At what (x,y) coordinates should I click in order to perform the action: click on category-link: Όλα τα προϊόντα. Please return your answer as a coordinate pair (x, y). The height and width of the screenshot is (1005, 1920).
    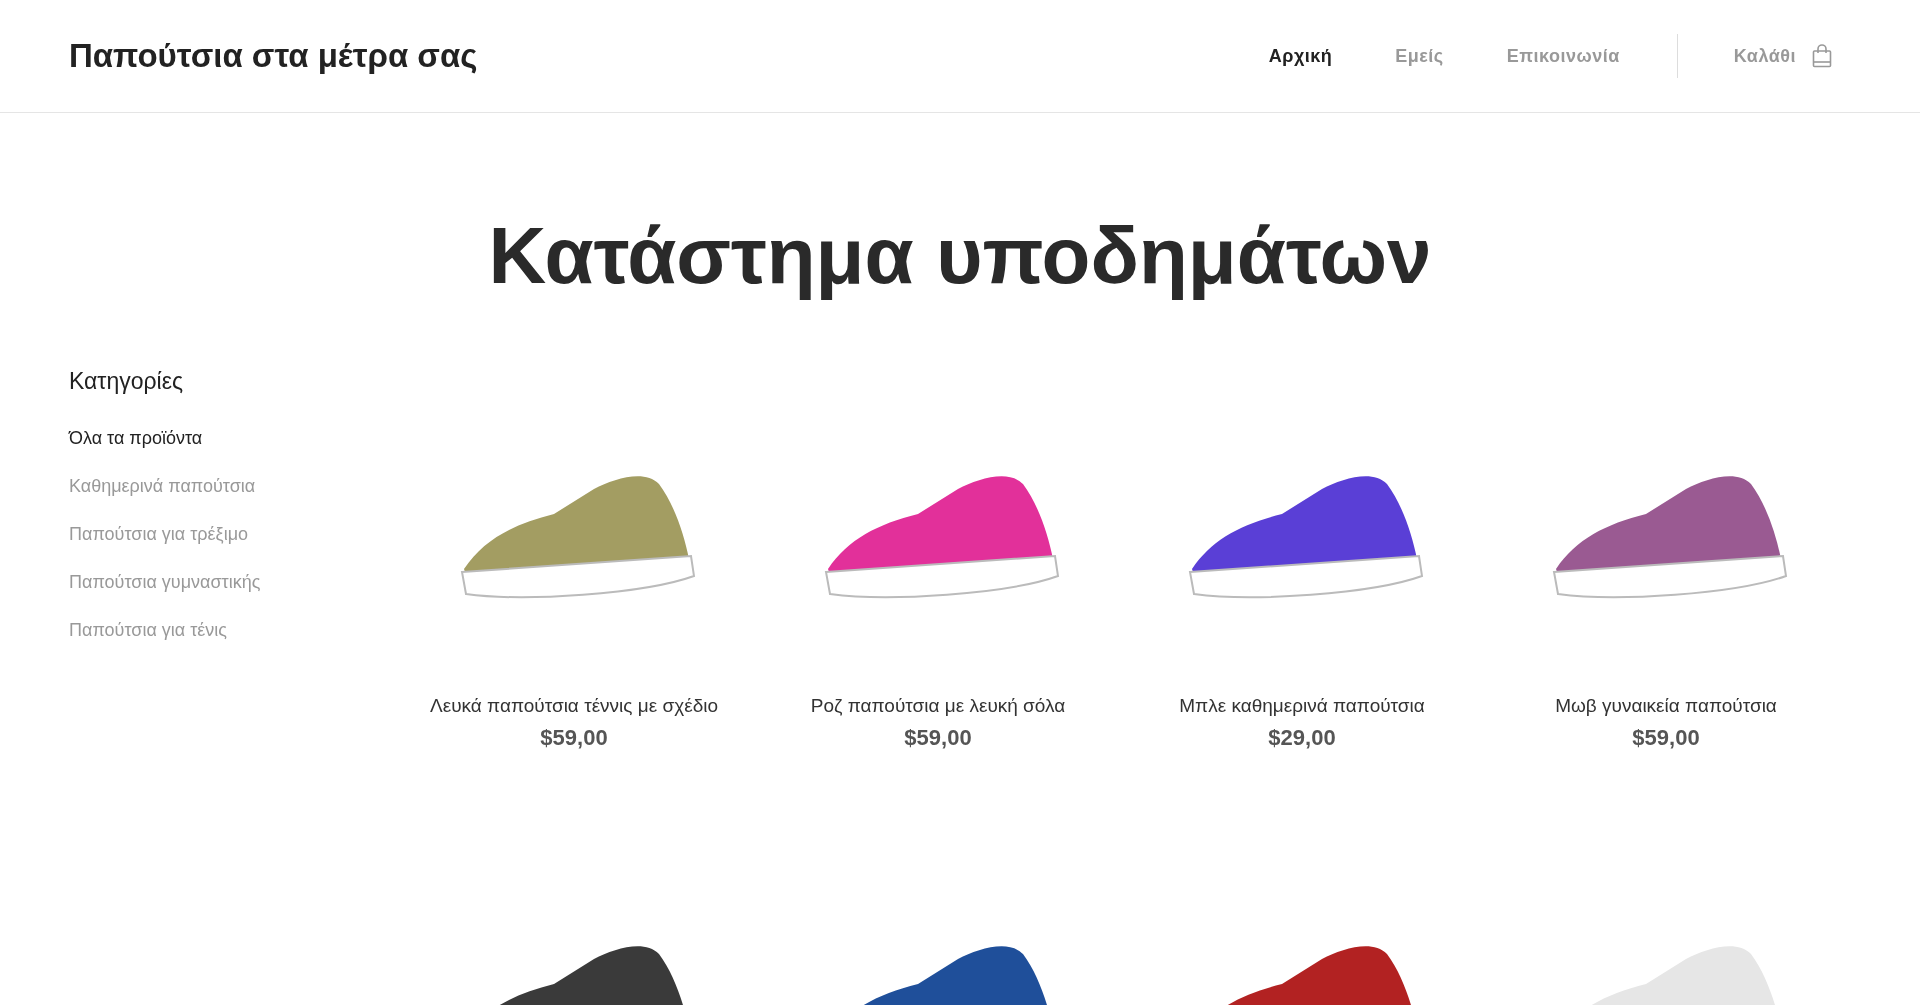
    Looking at the image, I should click on (136, 438).